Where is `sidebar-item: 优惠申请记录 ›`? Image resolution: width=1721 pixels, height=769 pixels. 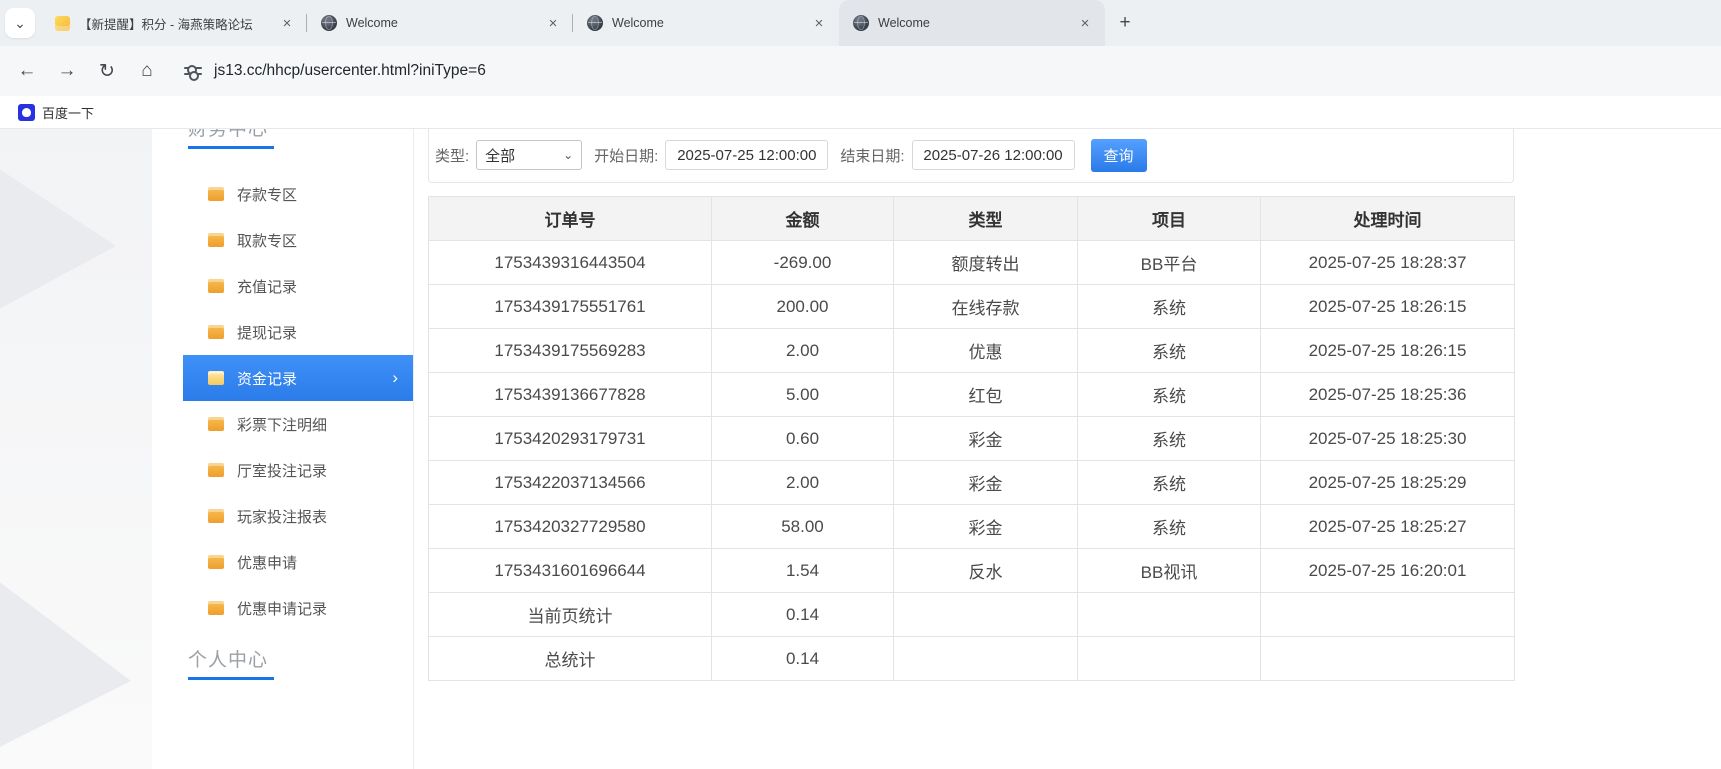
sidebar-item: 优惠申请记录 › is located at coordinates (298, 608).